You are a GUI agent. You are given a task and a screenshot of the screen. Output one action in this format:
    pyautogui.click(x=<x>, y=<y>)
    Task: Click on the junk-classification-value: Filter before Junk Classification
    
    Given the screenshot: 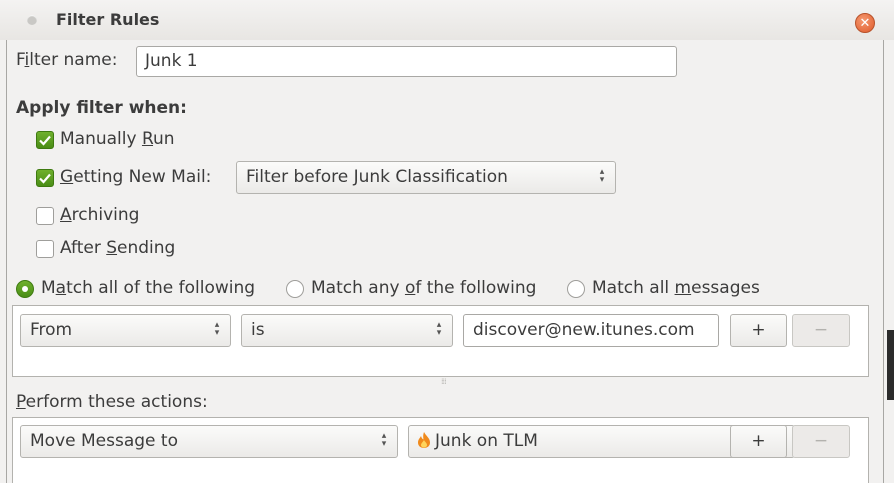 What is the action you would take?
    pyautogui.click(x=377, y=177)
    